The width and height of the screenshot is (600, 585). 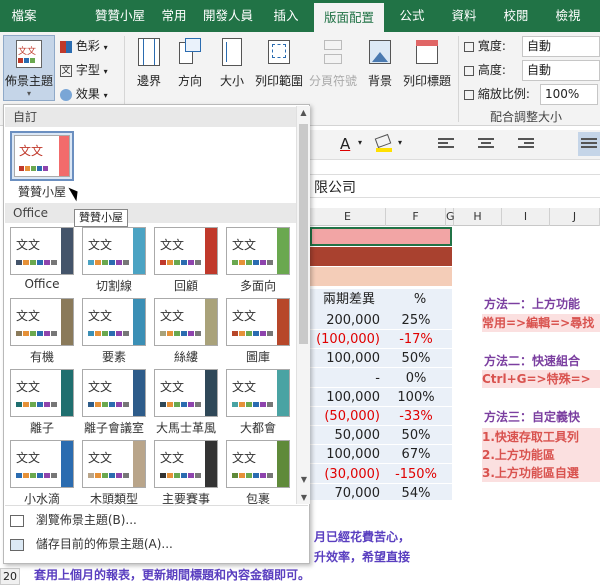 What do you see at coordinates (345, 144) in the screenshot?
I see `font-color-icon: A` at bounding box center [345, 144].